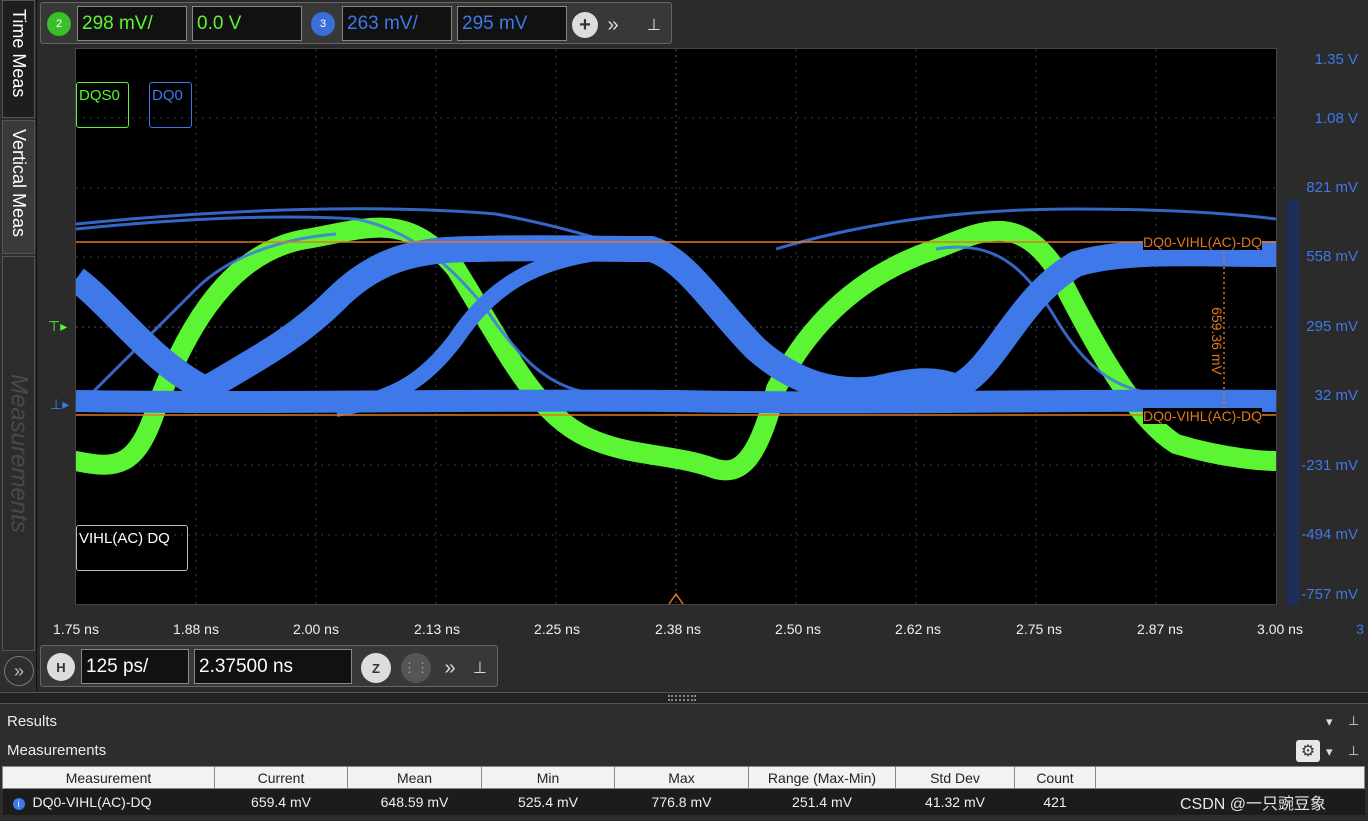 The width and height of the screenshot is (1368, 821). I want to click on column-header-empty, so click(1230, 777).